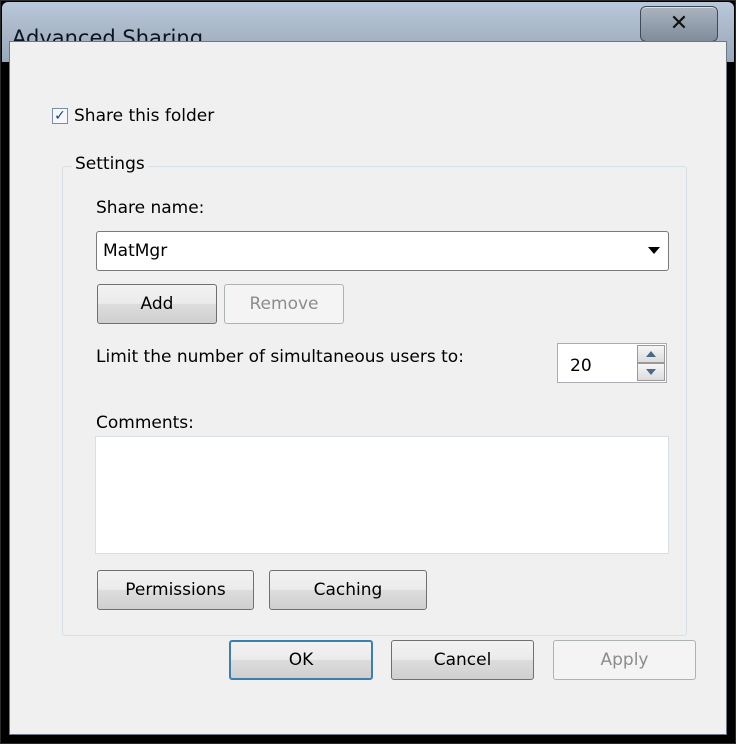 Image resolution: width=738 pixels, height=749 pixels. What do you see at coordinates (284, 304) in the screenshot?
I see `remove-button: Remove` at bounding box center [284, 304].